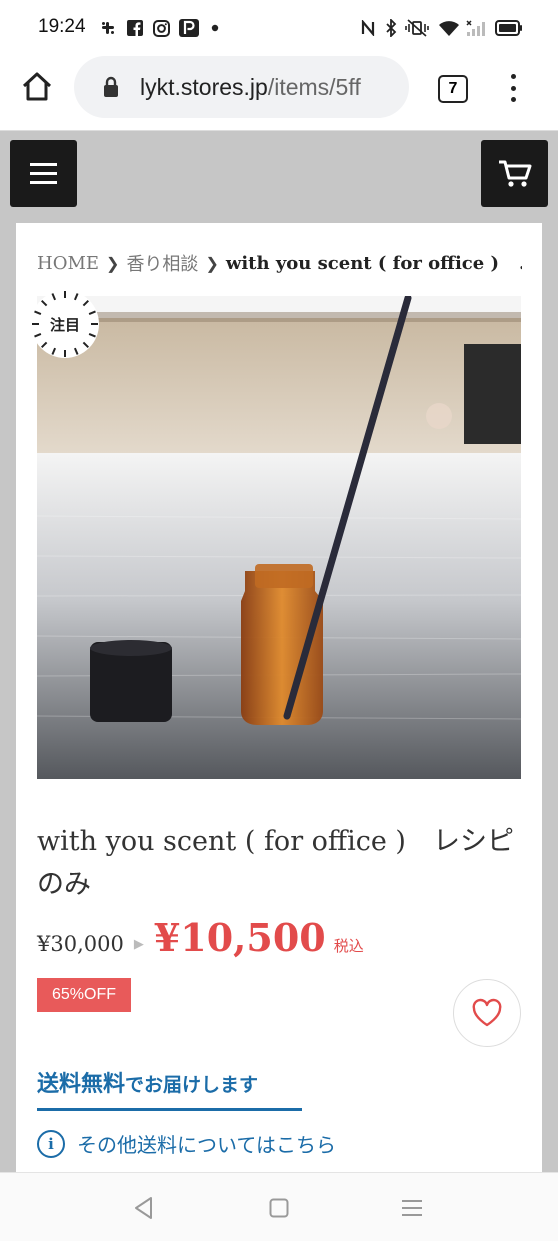 The image size is (558, 1241). I want to click on paypay-icon, so click(189, 28).